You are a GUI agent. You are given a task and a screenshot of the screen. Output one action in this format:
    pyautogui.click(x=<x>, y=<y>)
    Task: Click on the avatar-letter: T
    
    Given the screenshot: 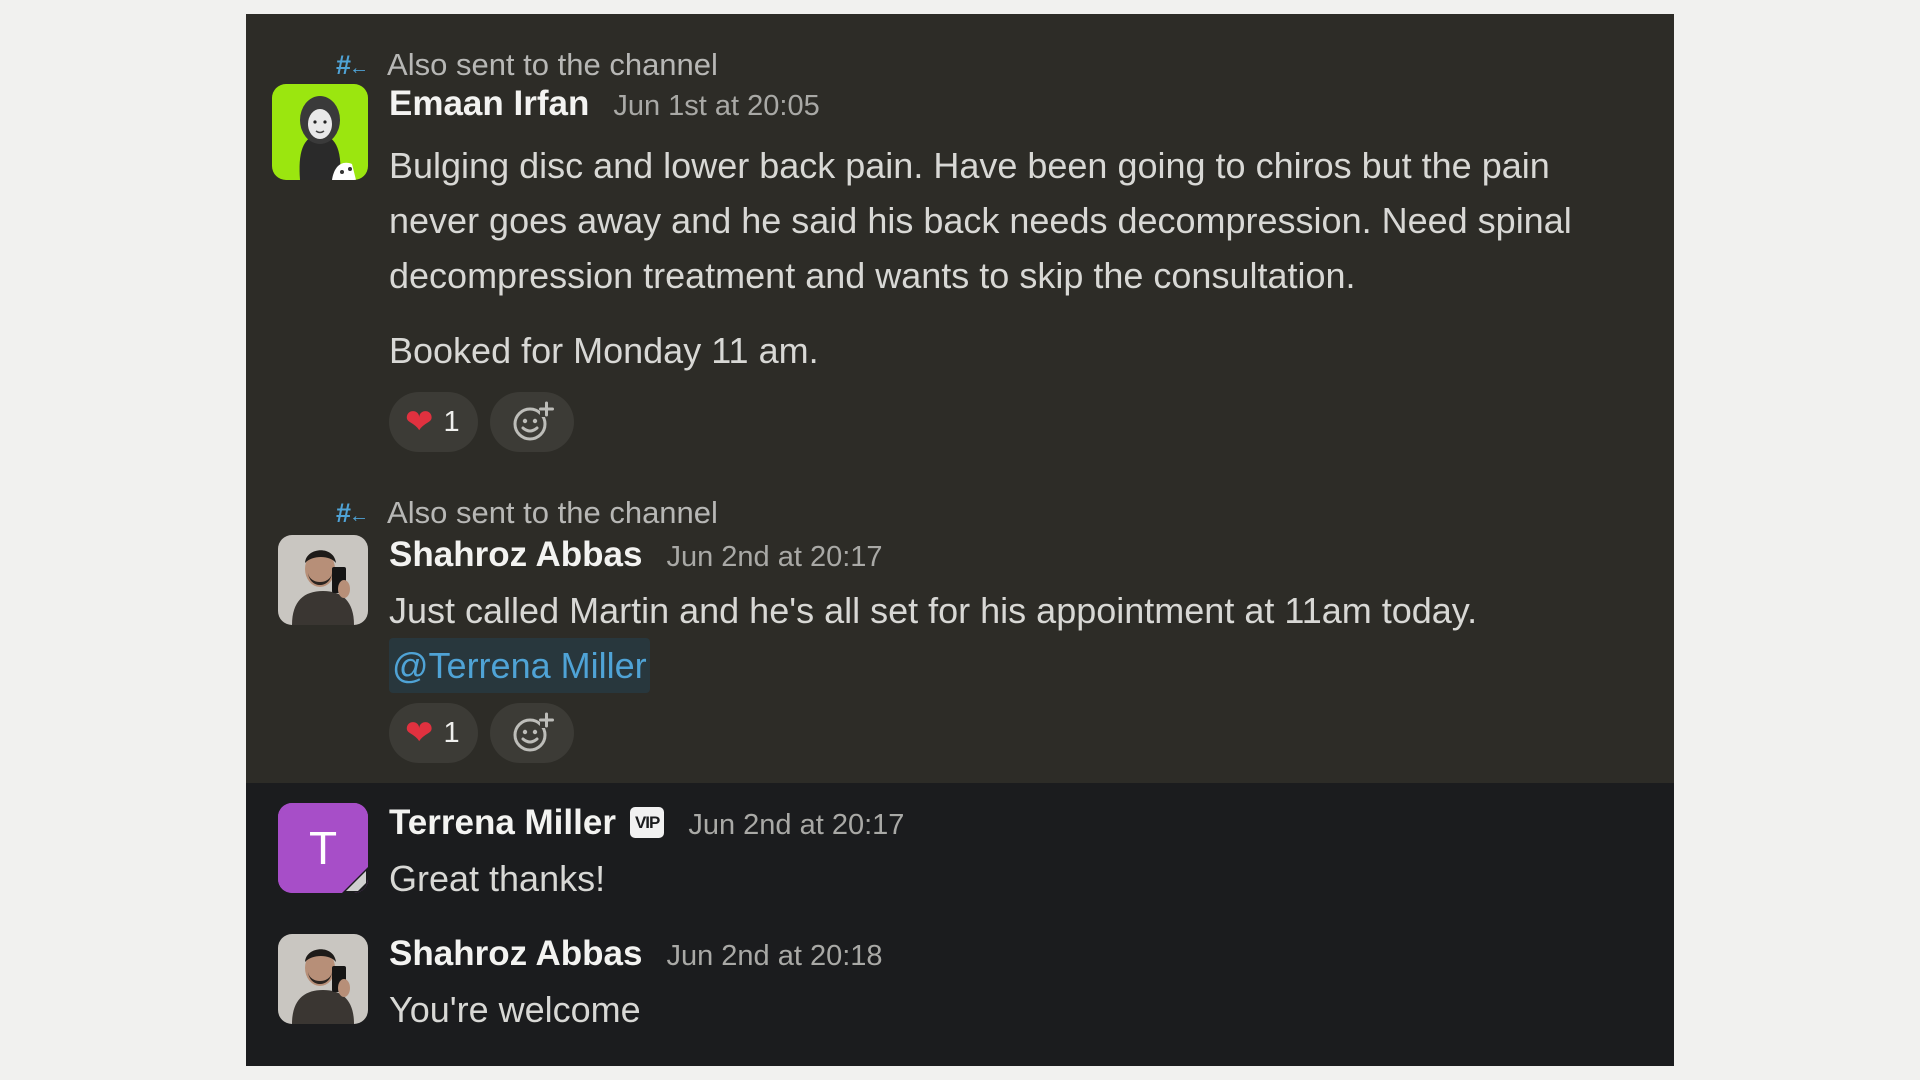 What is the action you would take?
    pyautogui.click(x=323, y=848)
    